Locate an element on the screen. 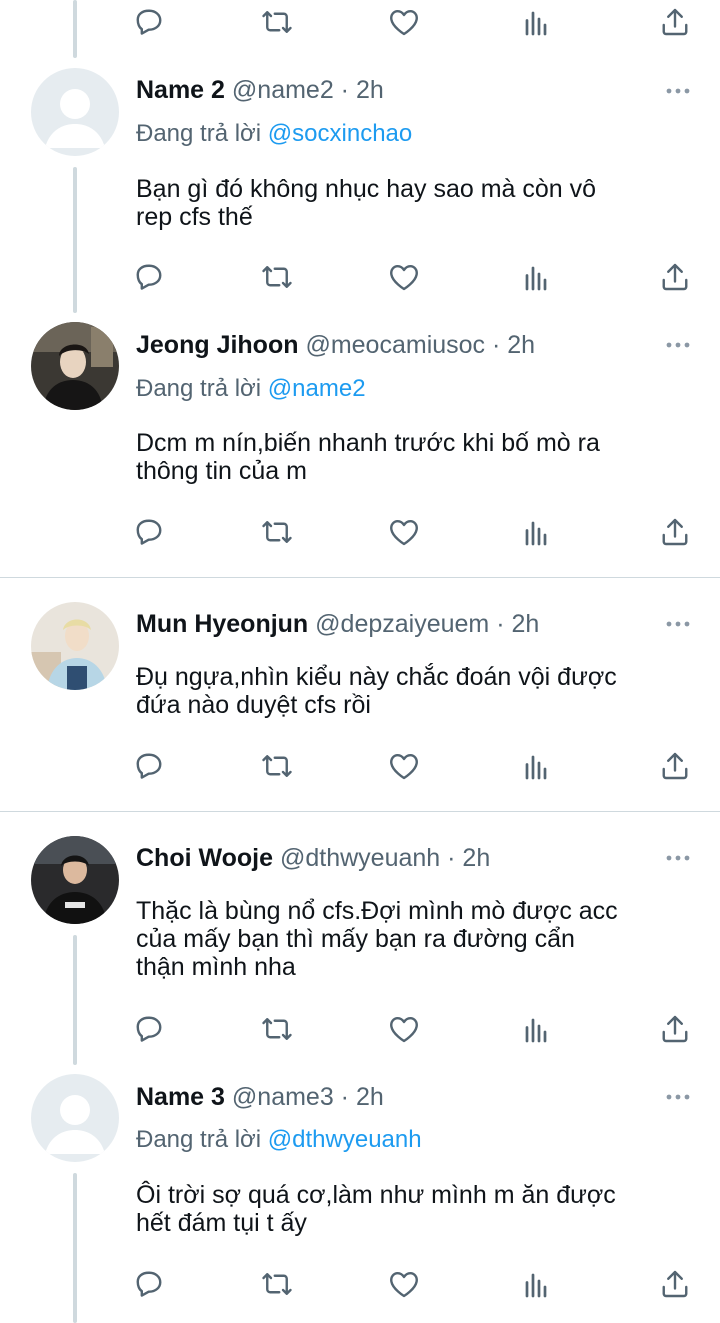  tweet-header: Name 2 @name2 · 2h is located at coordinates (260, 90).